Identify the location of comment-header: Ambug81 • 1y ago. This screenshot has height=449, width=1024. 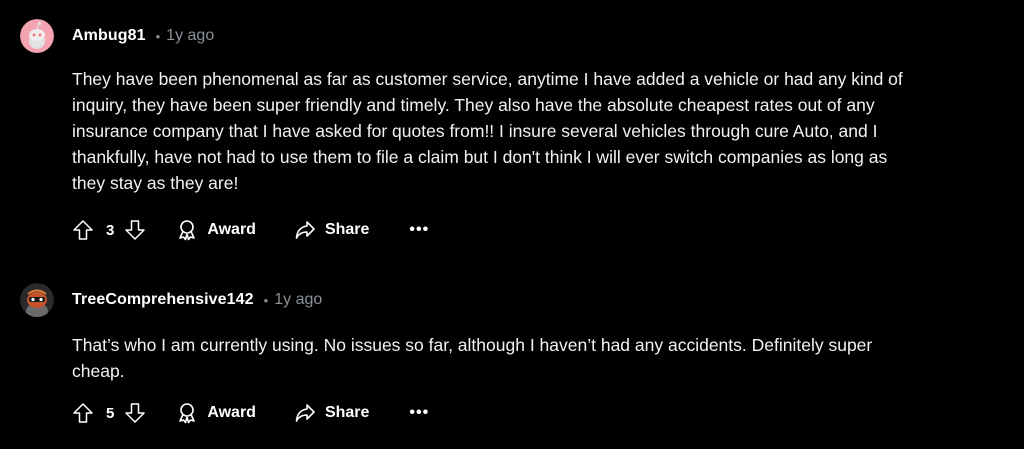
(117, 36).